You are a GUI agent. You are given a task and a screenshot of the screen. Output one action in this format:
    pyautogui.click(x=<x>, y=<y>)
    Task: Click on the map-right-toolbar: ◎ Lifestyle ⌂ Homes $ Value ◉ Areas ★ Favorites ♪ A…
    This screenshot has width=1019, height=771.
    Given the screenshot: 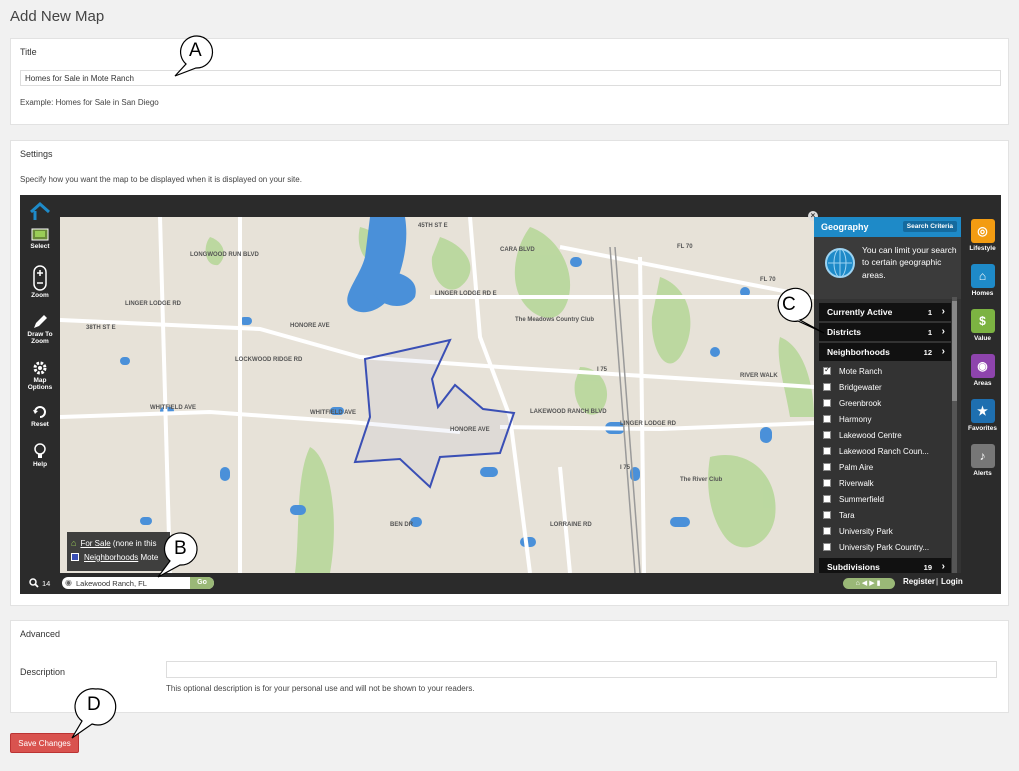 What is the action you would take?
    pyautogui.click(x=982, y=357)
    